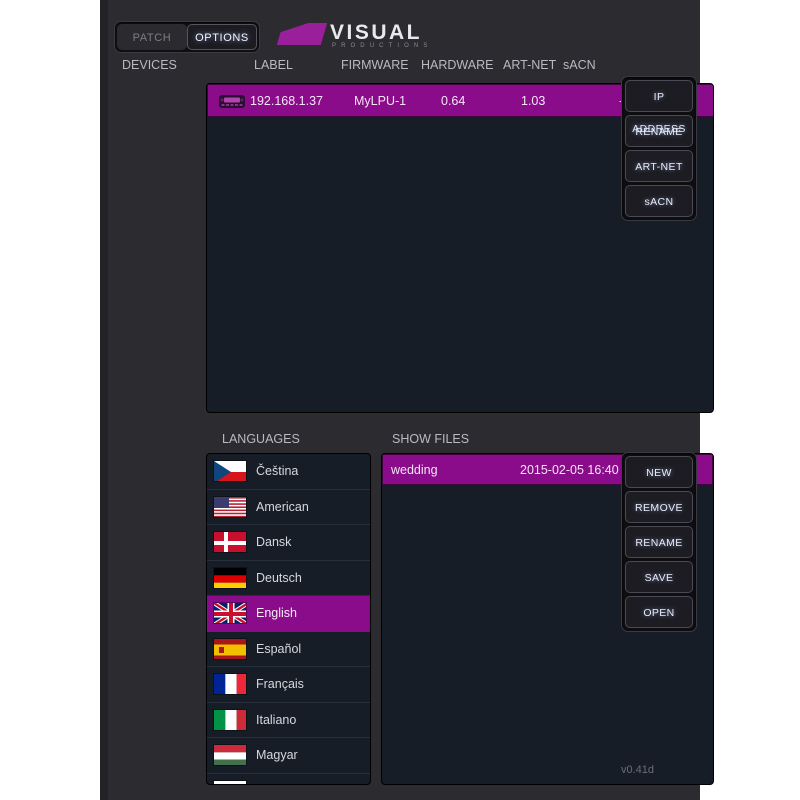 This screenshot has width=800, height=800. I want to click on device-icon, so click(232, 101).